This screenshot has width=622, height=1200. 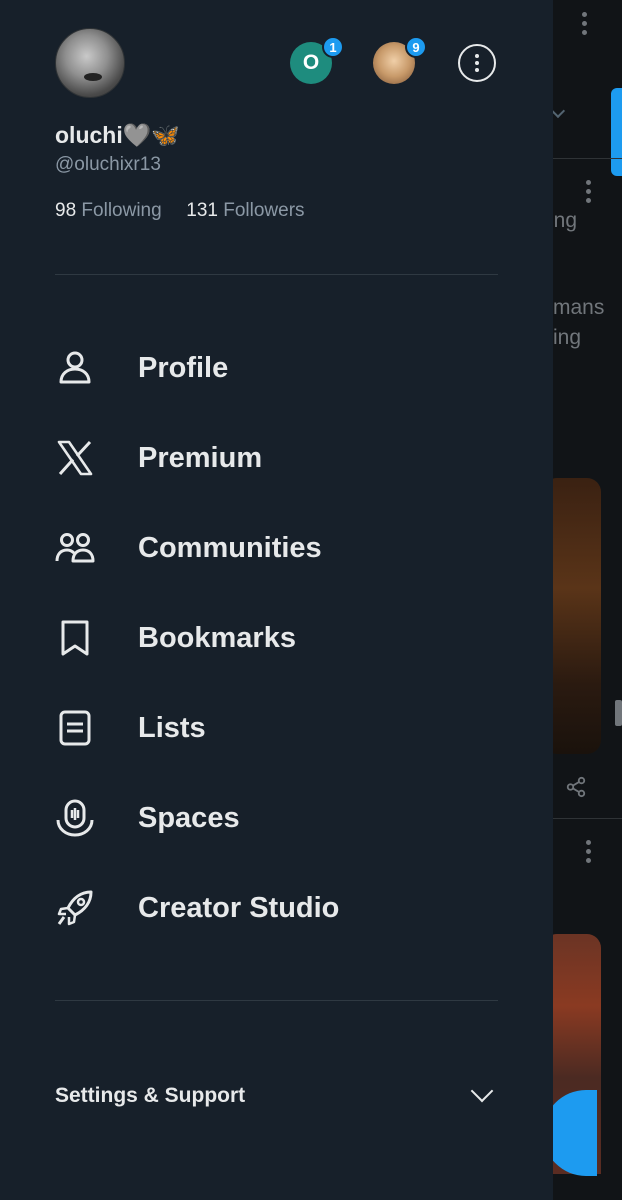 I want to click on switch-account-avatar: 9, so click(x=400, y=60).